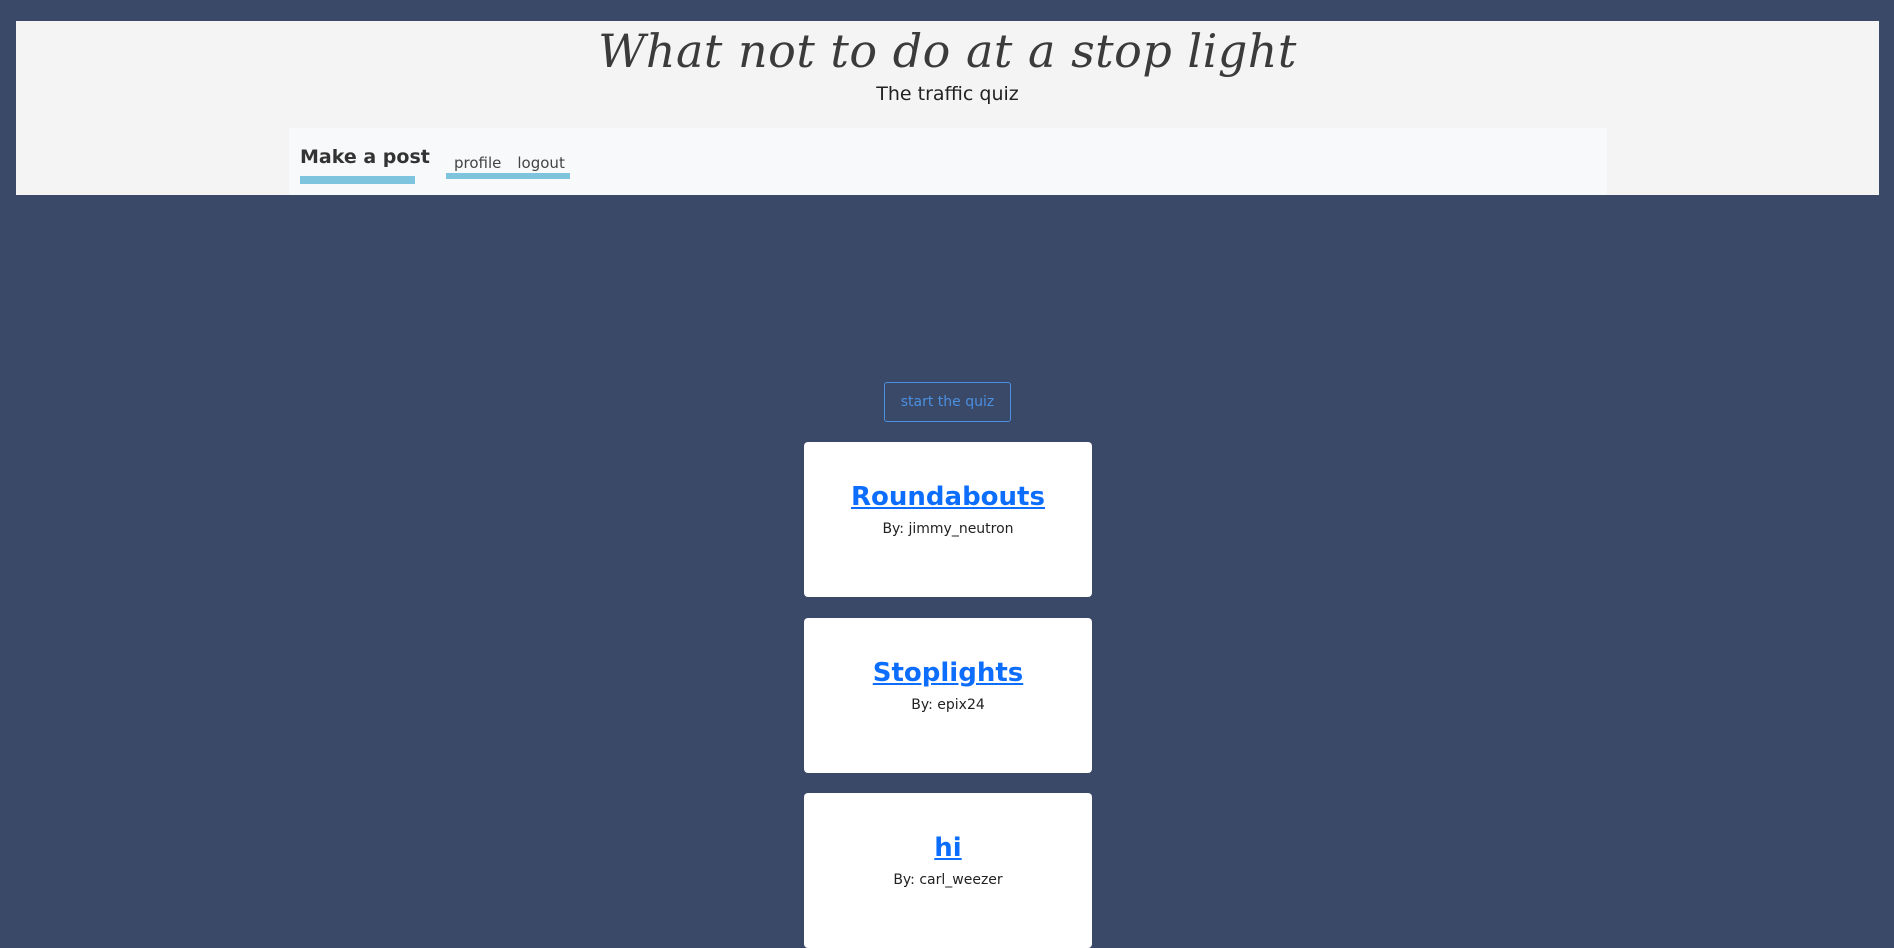 The height and width of the screenshot is (948, 1894). Describe the element at coordinates (948, 161) in the screenshot. I see `navbar: Make a post profile logout` at that location.